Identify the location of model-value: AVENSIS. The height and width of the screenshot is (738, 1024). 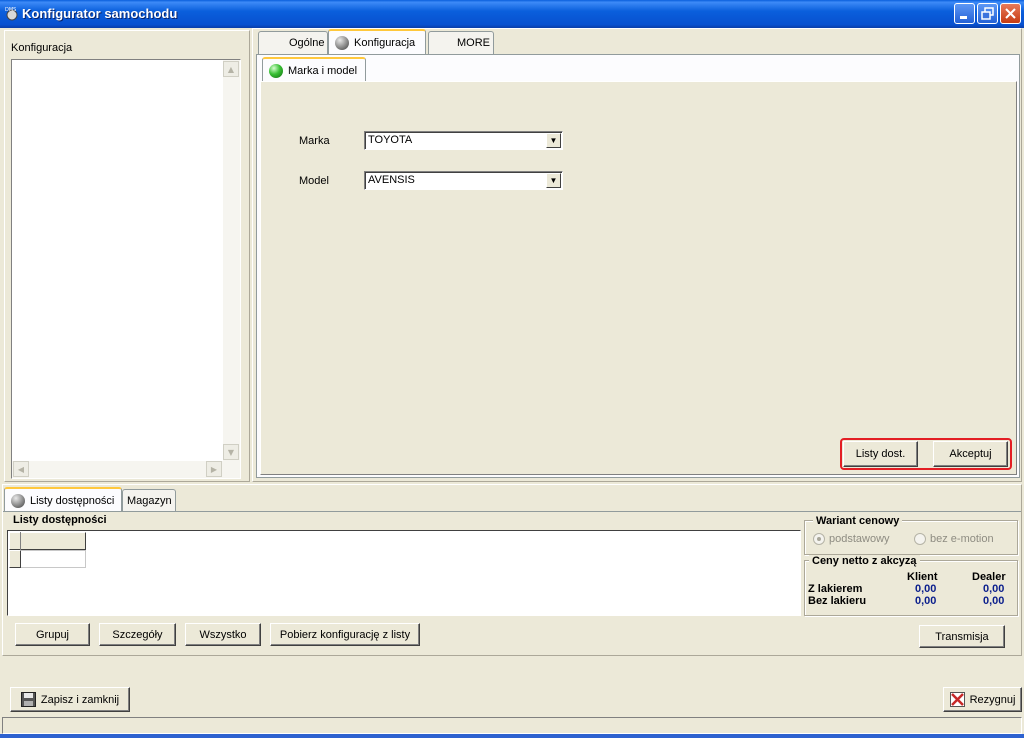
(391, 180).